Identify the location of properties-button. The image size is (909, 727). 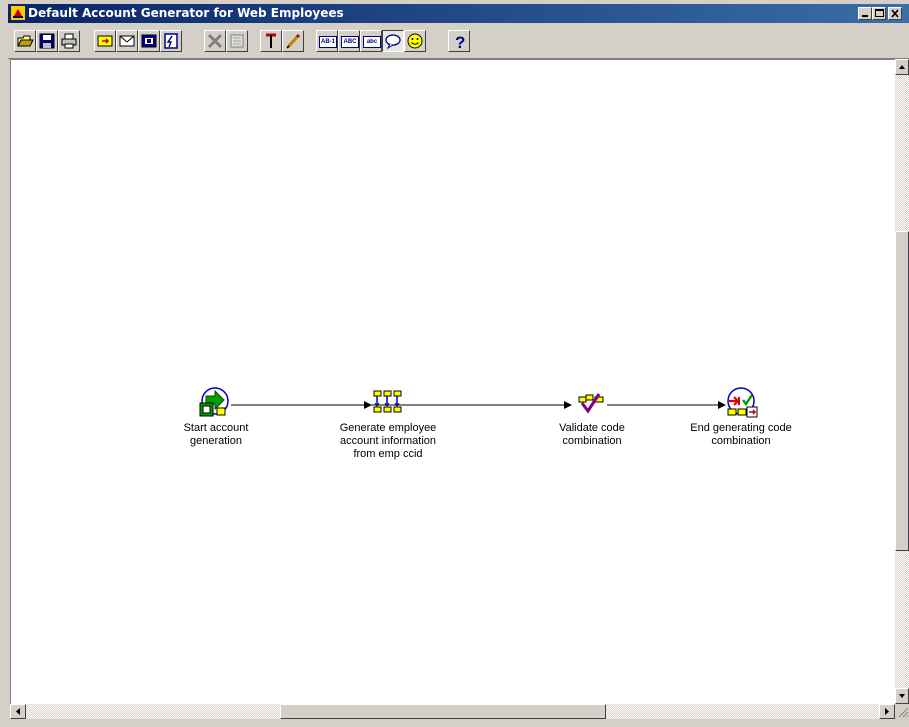
(237, 41).